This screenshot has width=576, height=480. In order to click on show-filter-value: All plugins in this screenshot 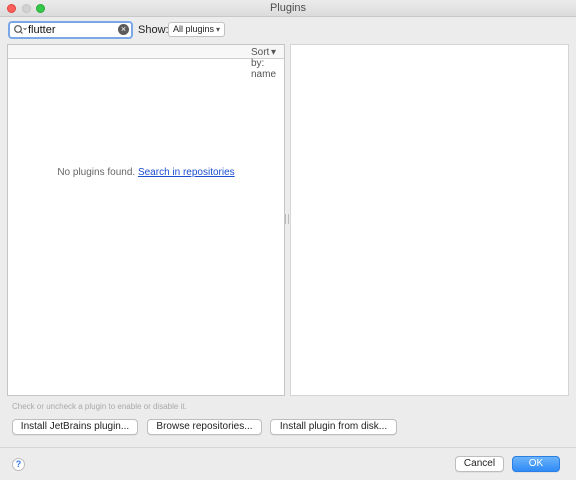, I will do `click(194, 29)`.